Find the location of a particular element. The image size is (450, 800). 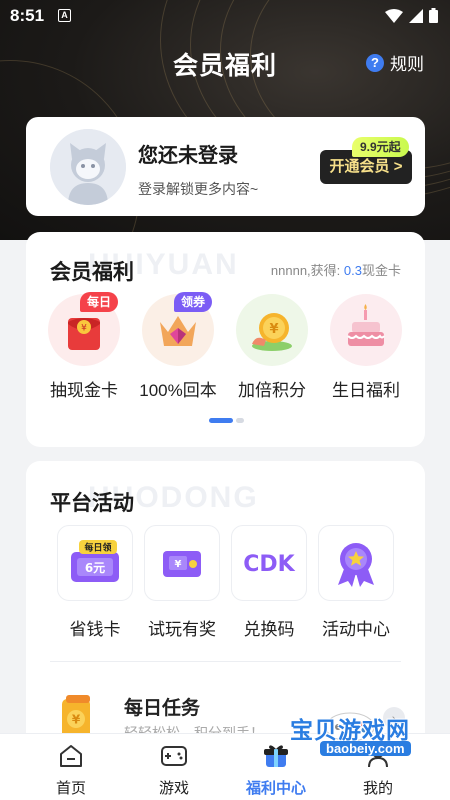

rules-button: ? 规则 is located at coordinates (395, 62).